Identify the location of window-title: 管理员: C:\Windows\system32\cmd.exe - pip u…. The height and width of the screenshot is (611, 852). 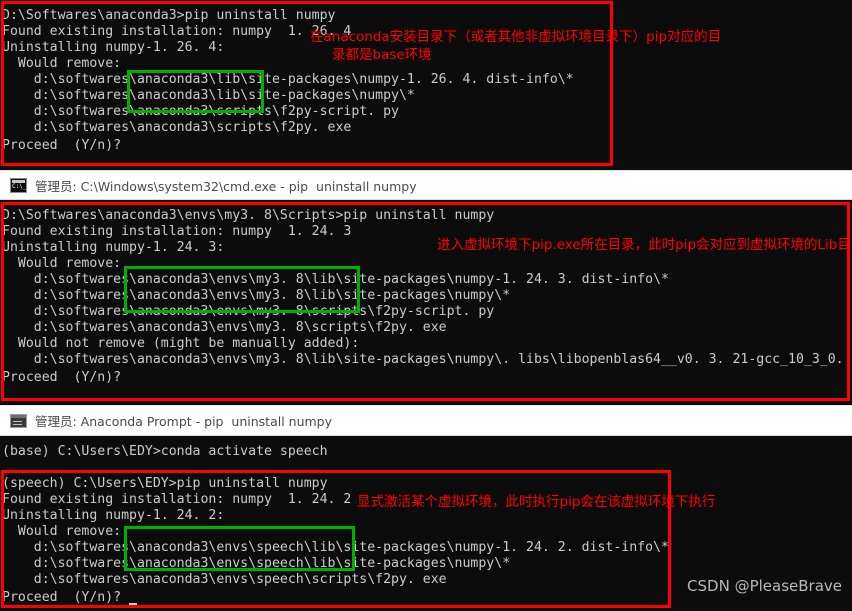
(226, 186).